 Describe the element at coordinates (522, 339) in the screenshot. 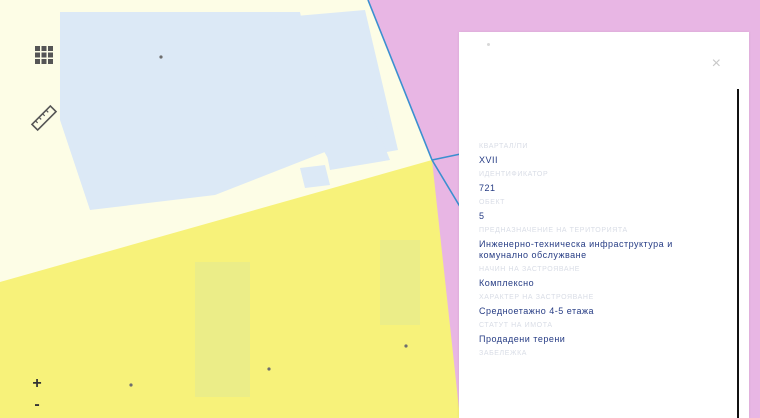

I see `field-value-status: Продадени терени` at that location.